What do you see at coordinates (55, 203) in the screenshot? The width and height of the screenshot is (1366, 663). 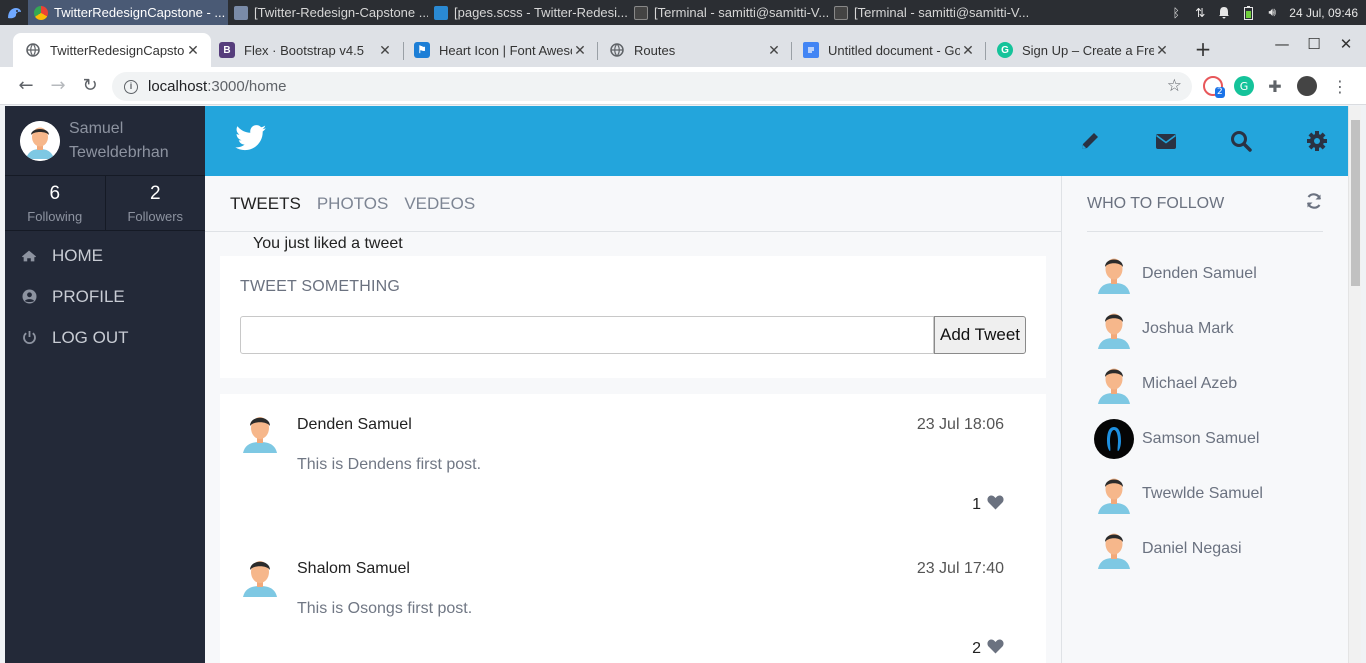 I see `following-stat: 6 Following` at bounding box center [55, 203].